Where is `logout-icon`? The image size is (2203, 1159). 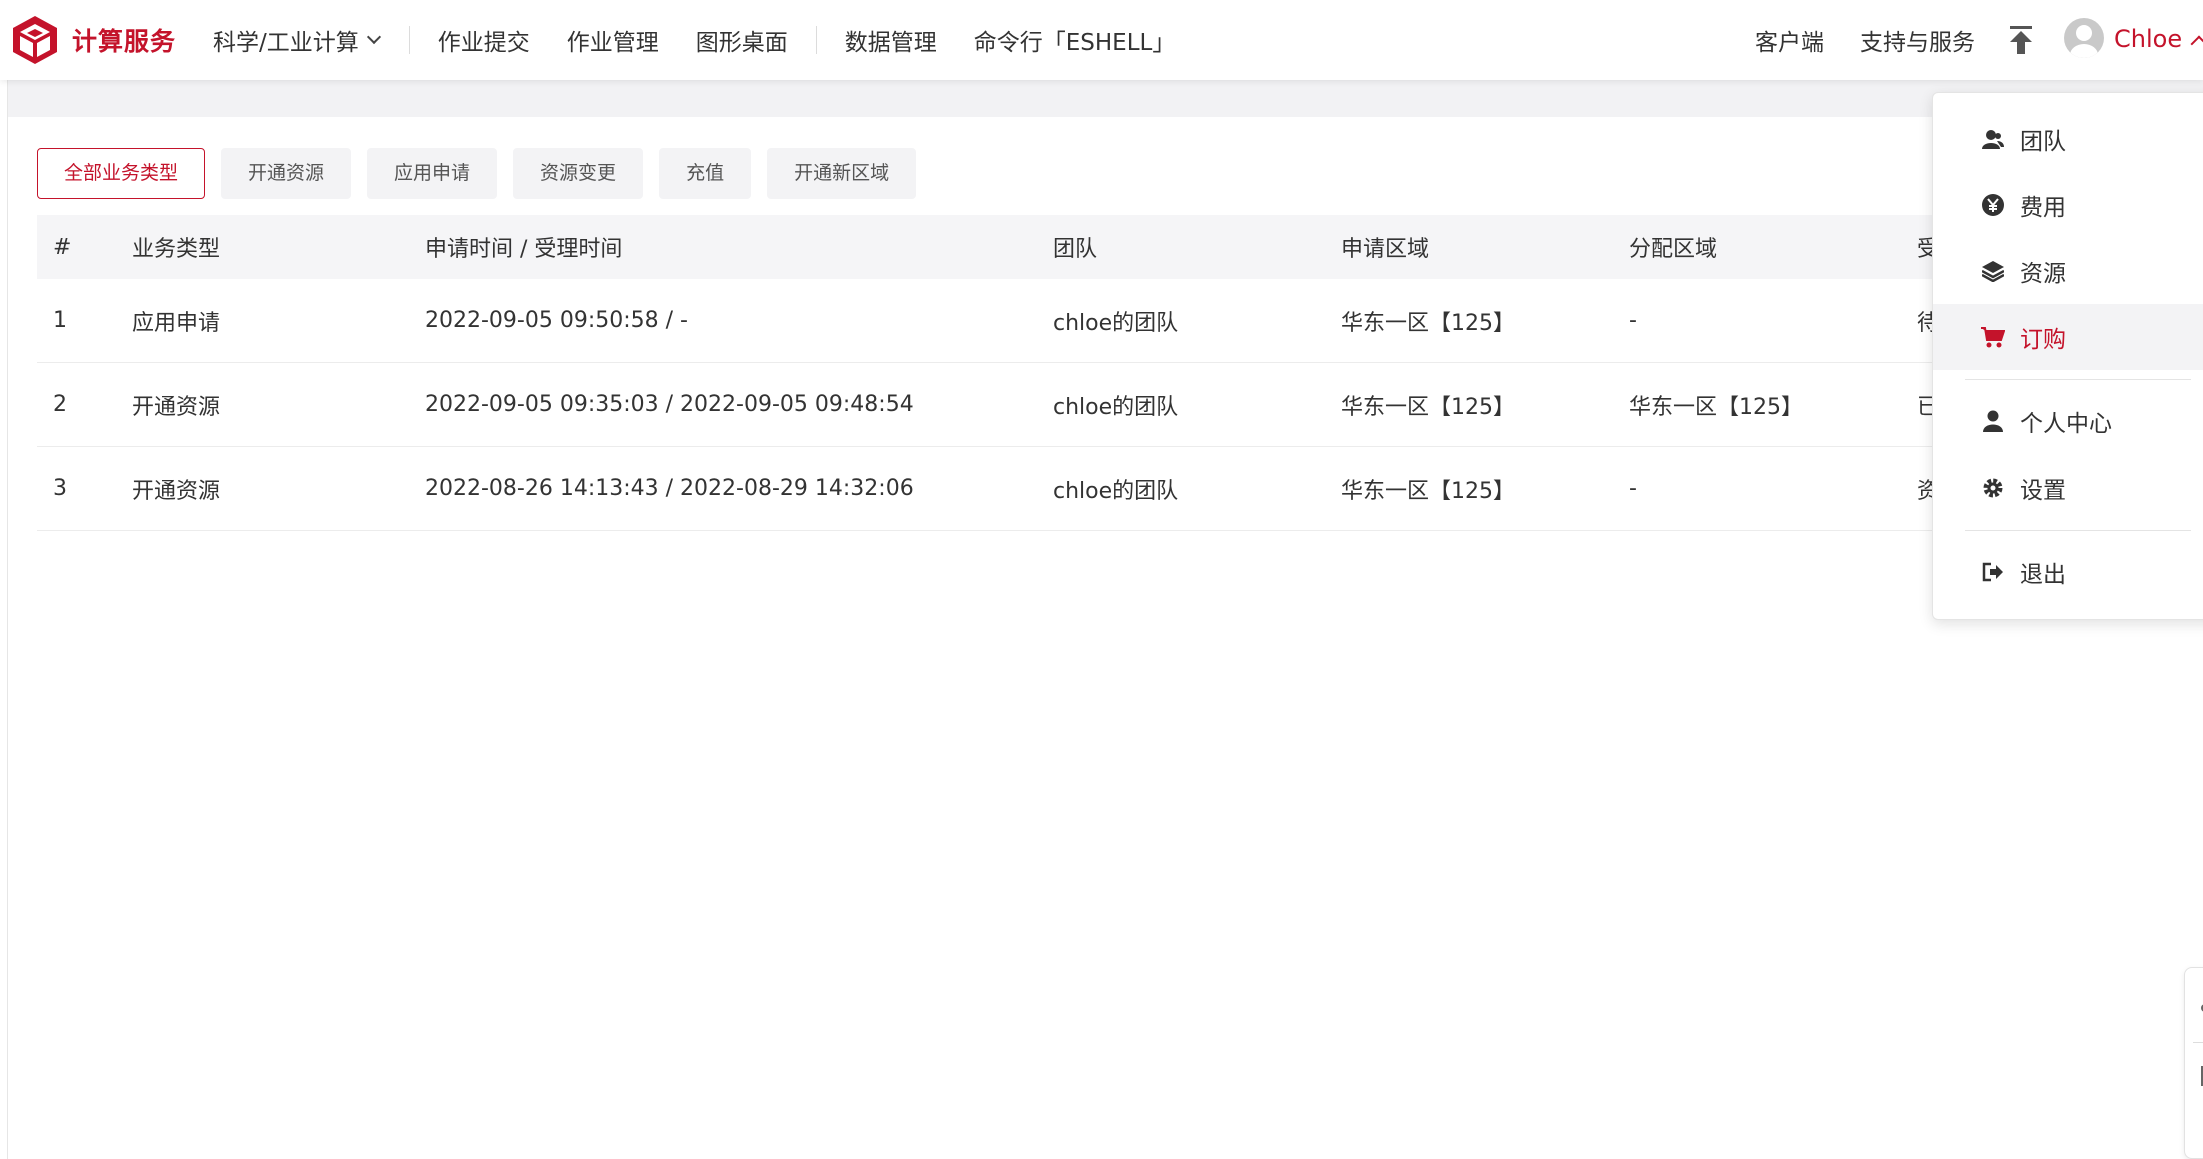 logout-icon is located at coordinates (1993, 572).